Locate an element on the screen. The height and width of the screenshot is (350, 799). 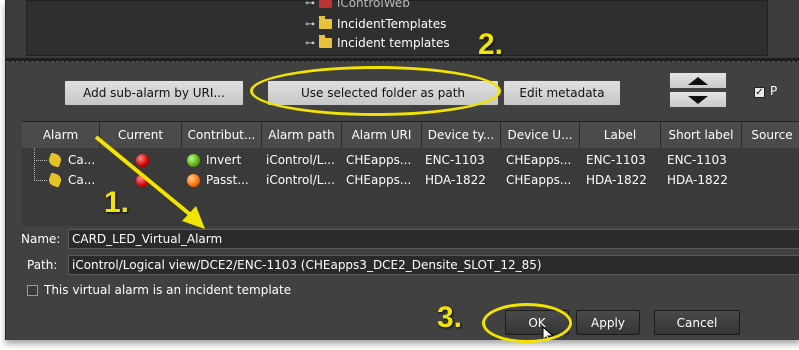
callout-arrow is located at coordinates (149, 182).